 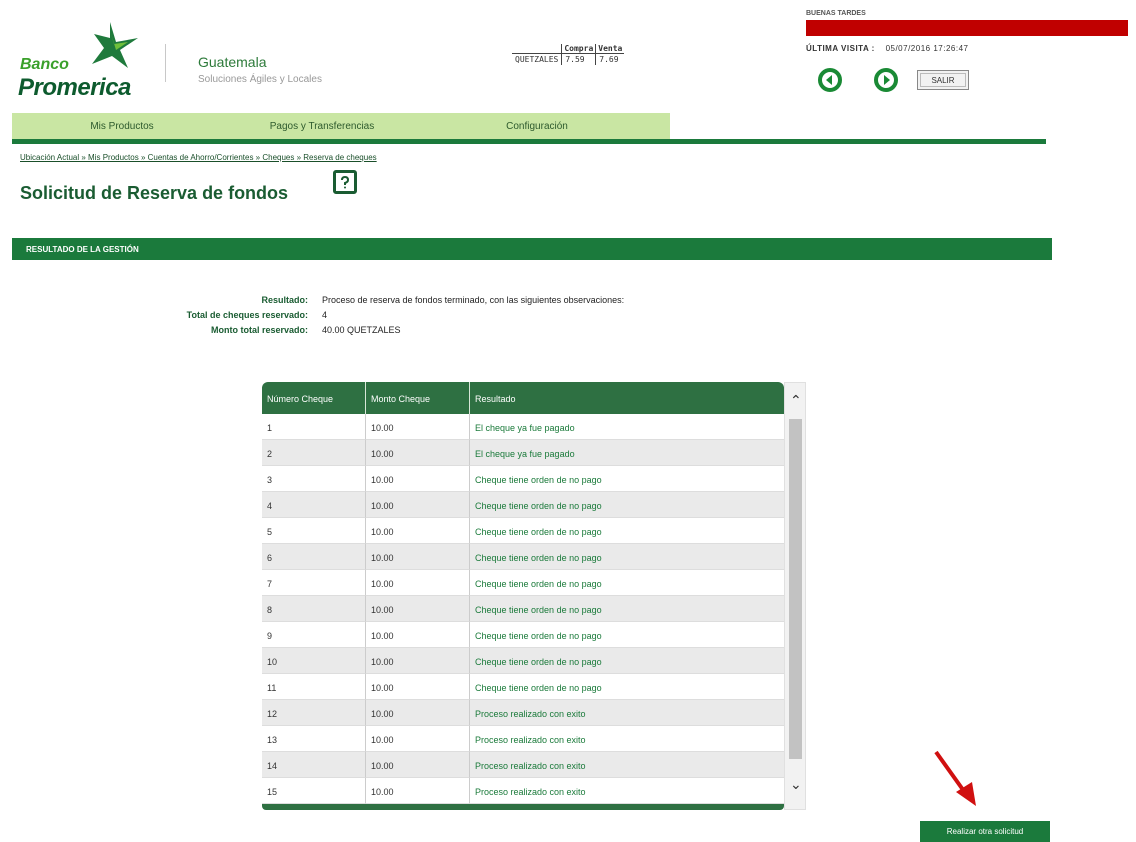 I want to click on table-row: 3 10.00 Cheque tiene orden de no pago, so click(x=523, y=479).